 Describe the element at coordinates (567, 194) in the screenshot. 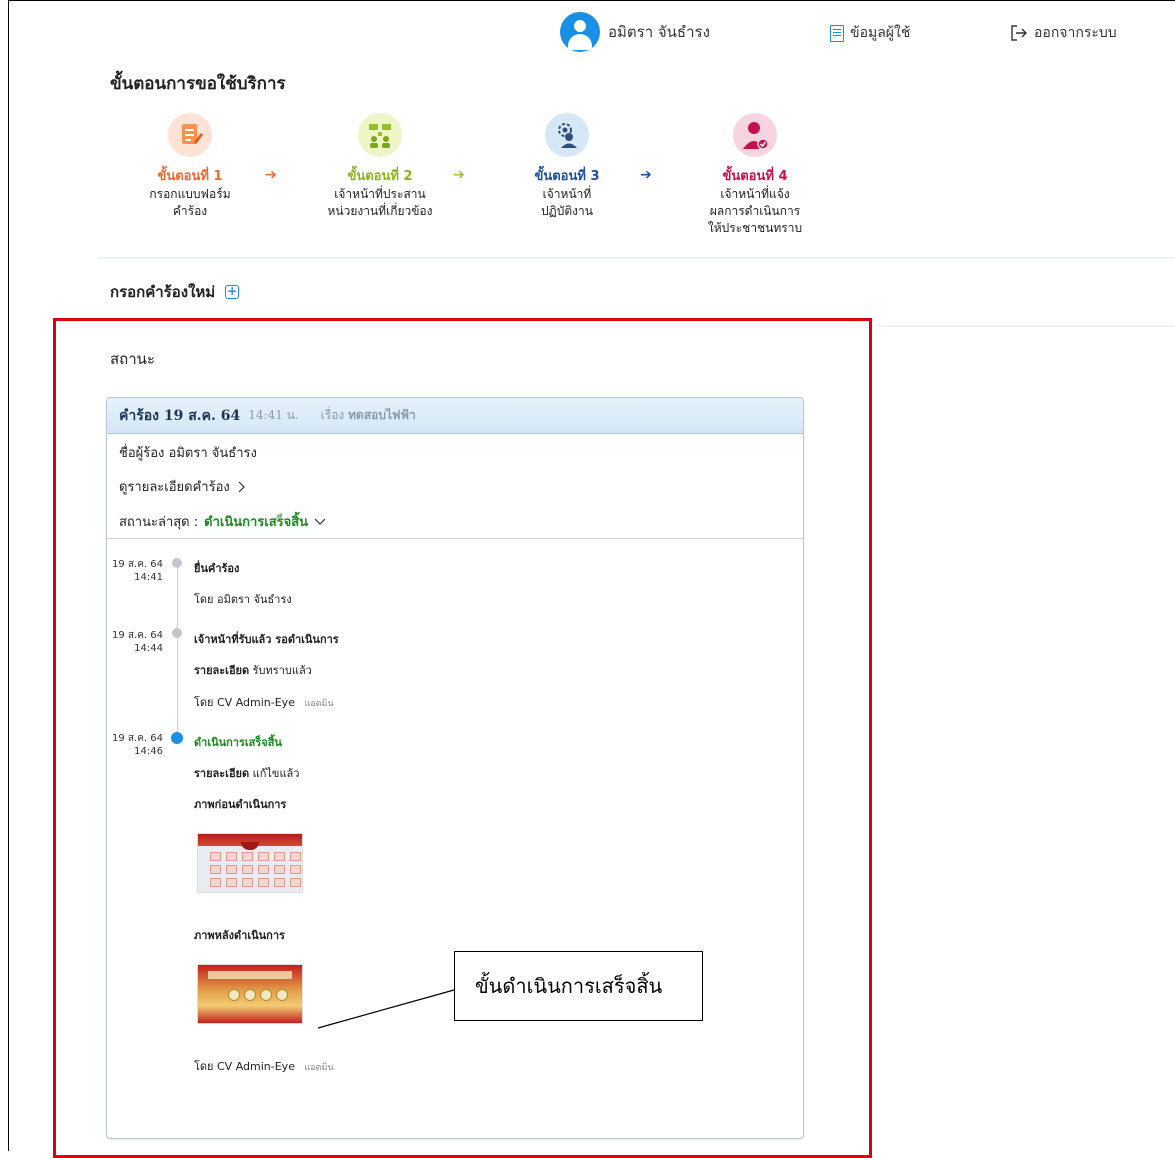

I see `step-3-desc-line1: เจ้าหน้าที่` at that location.